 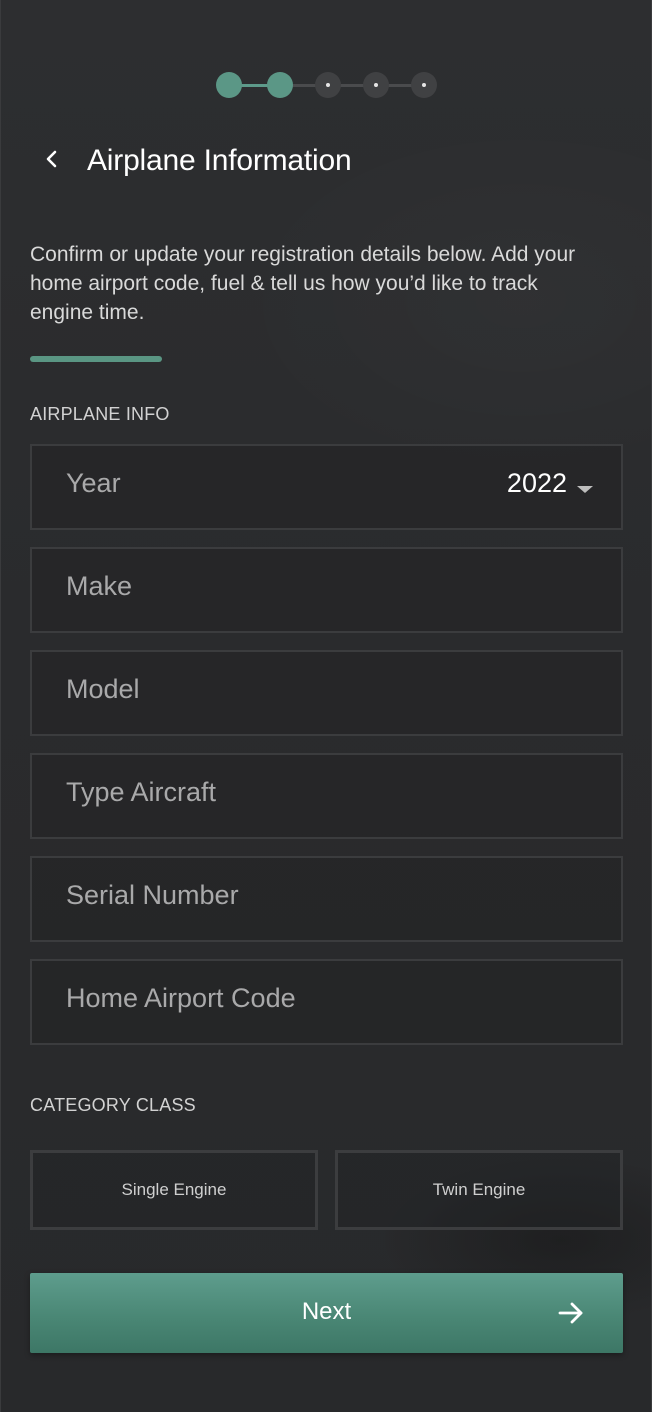 I want to click on model-placeholder: Model, so click(x=103, y=689).